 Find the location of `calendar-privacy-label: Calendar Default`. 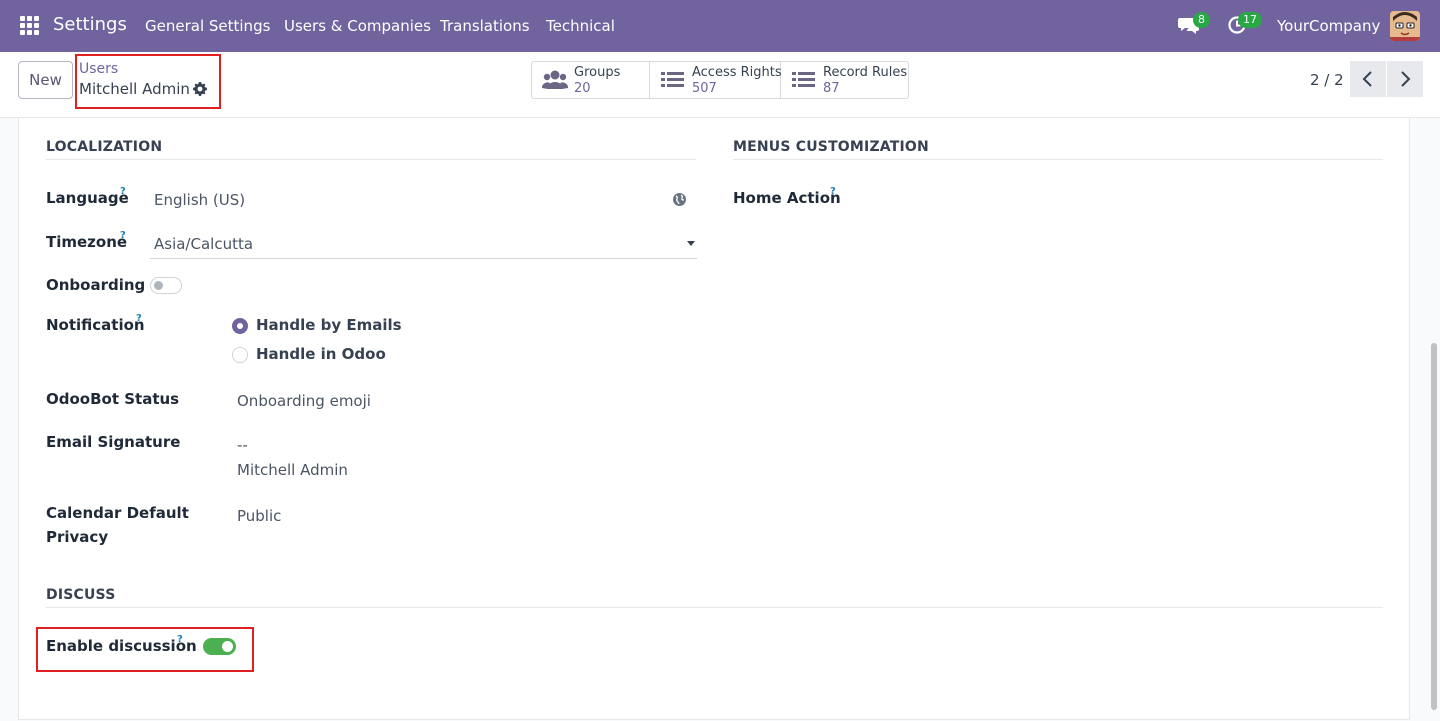

calendar-privacy-label: Calendar Default is located at coordinates (117, 513).